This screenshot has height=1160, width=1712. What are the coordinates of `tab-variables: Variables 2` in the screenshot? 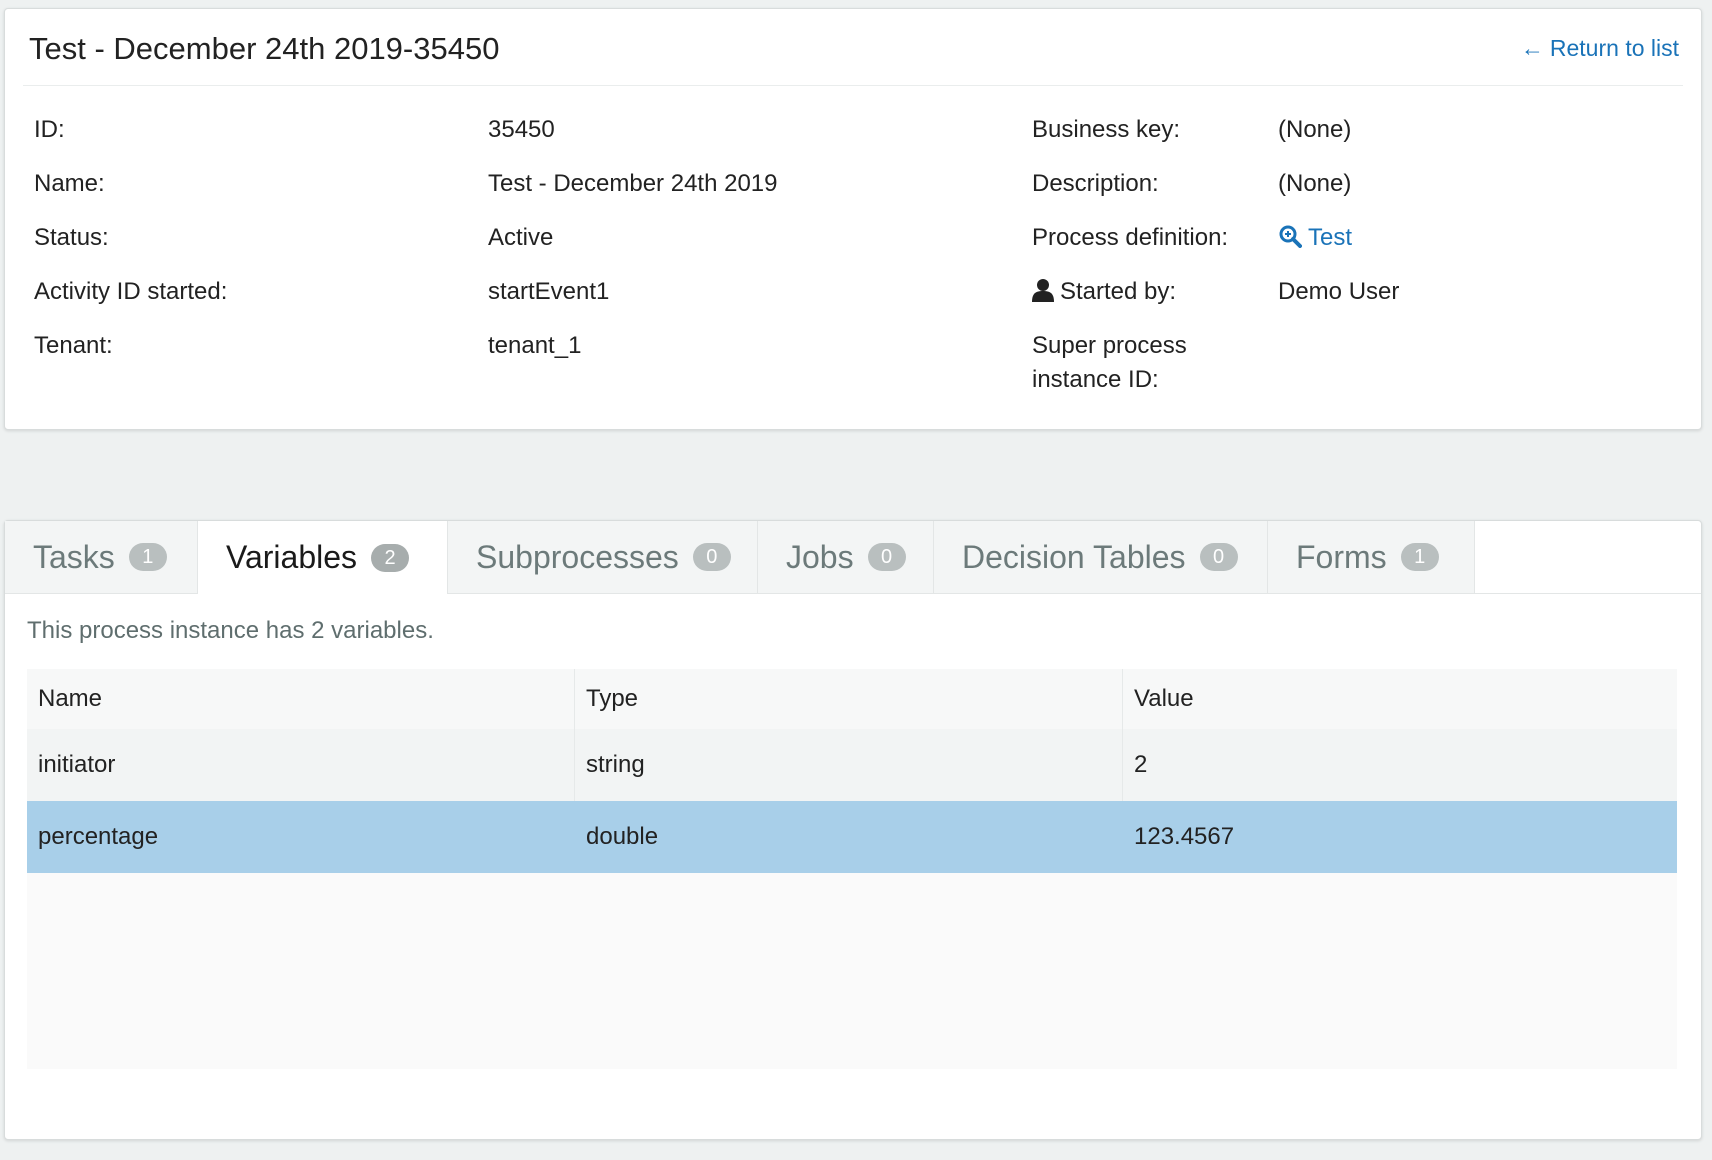 It's located at (323, 557).